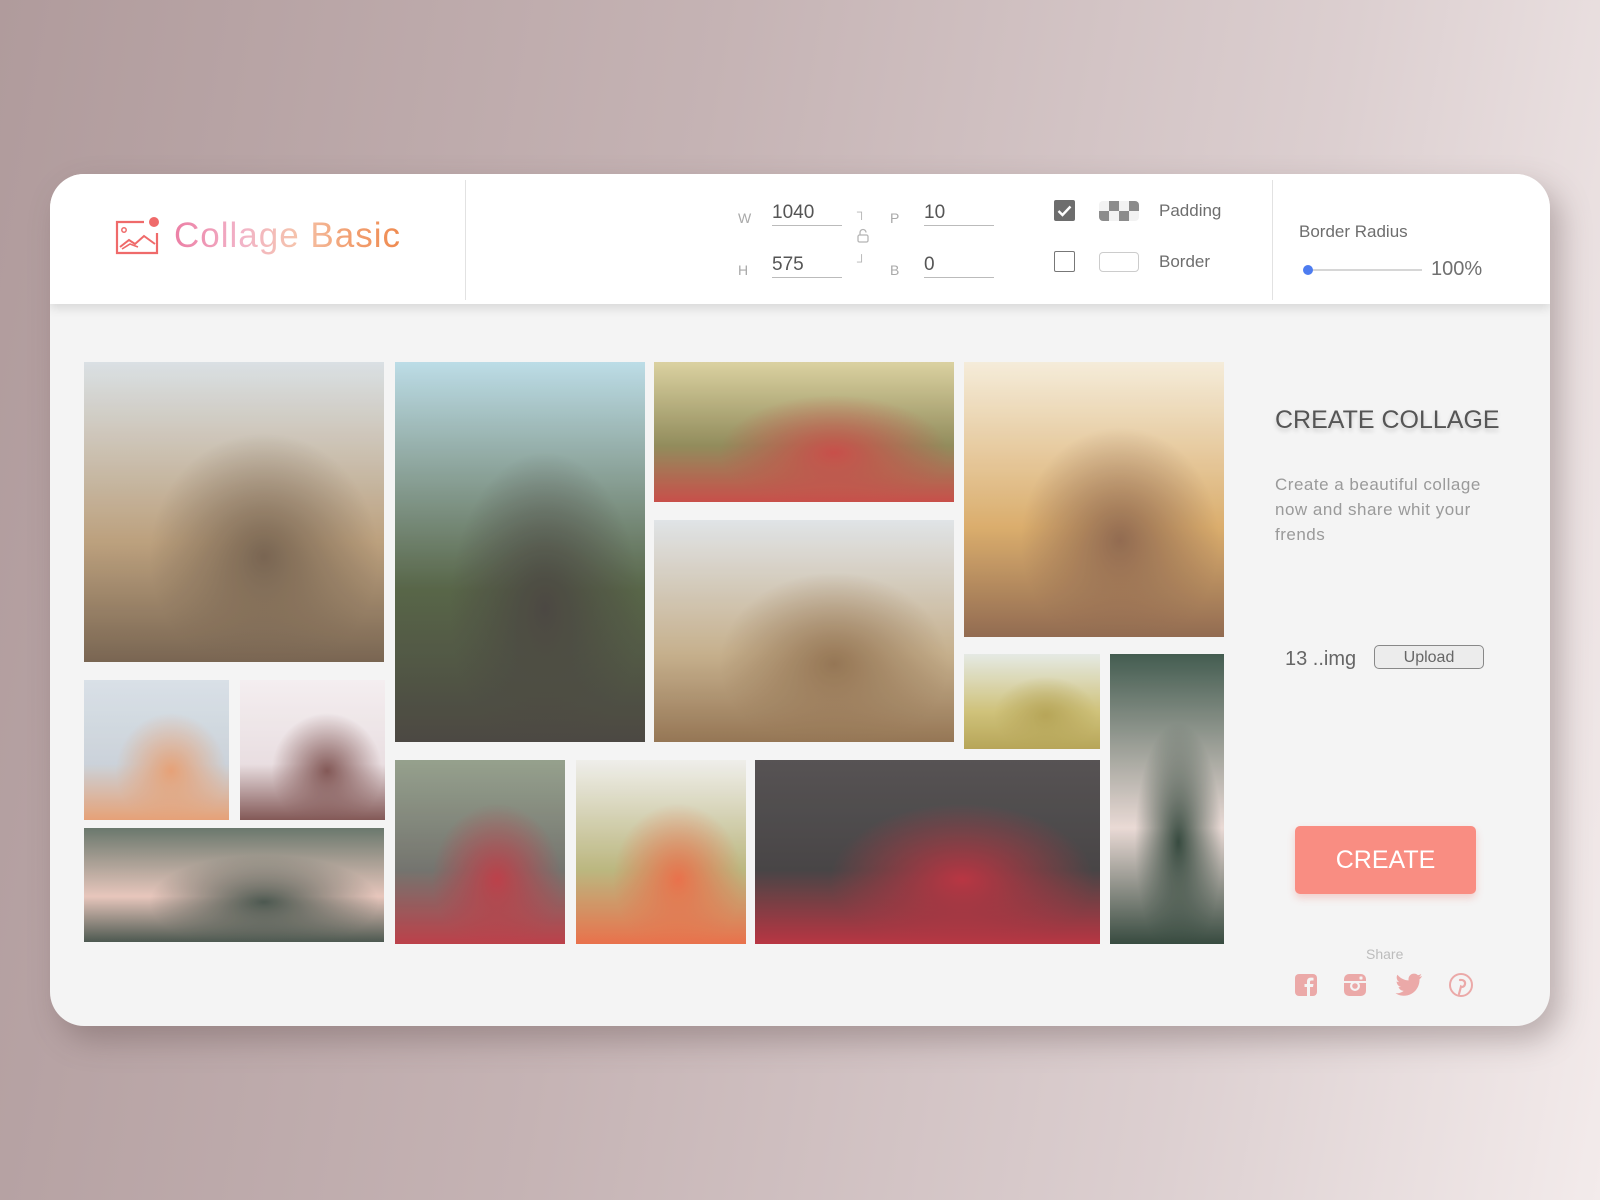 Image resolution: width=1600 pixels, height=1200 pixels. What do you see at coordinates (1385, 954) in the screenshot?
I see `share-label: Share` at bounding box center [1385, 954].